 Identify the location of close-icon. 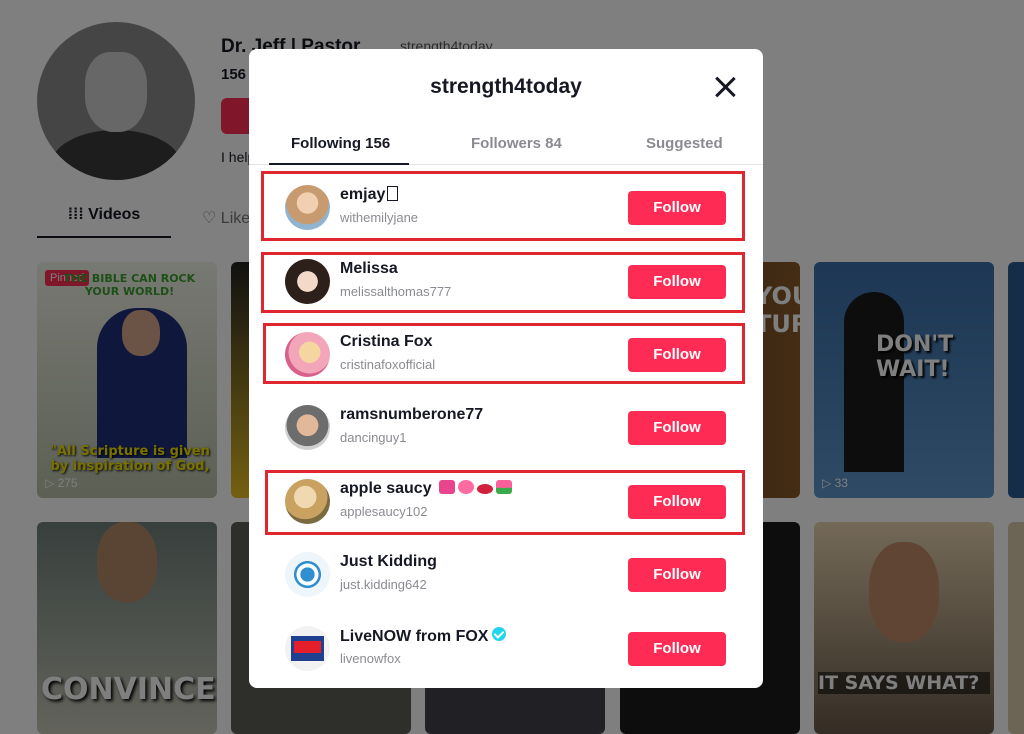
(725, 87).